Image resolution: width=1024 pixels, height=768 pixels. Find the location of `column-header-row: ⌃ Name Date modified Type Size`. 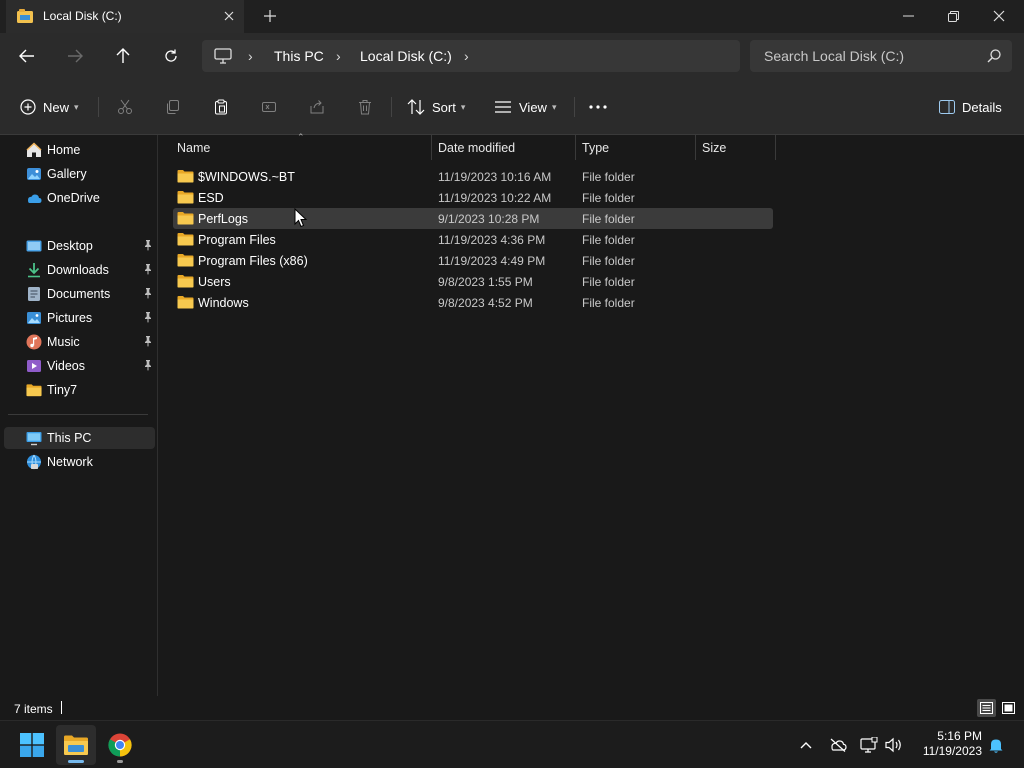

column-header-row: ⌃ Name Date modified Type Size is located at coordinates (591, 146).